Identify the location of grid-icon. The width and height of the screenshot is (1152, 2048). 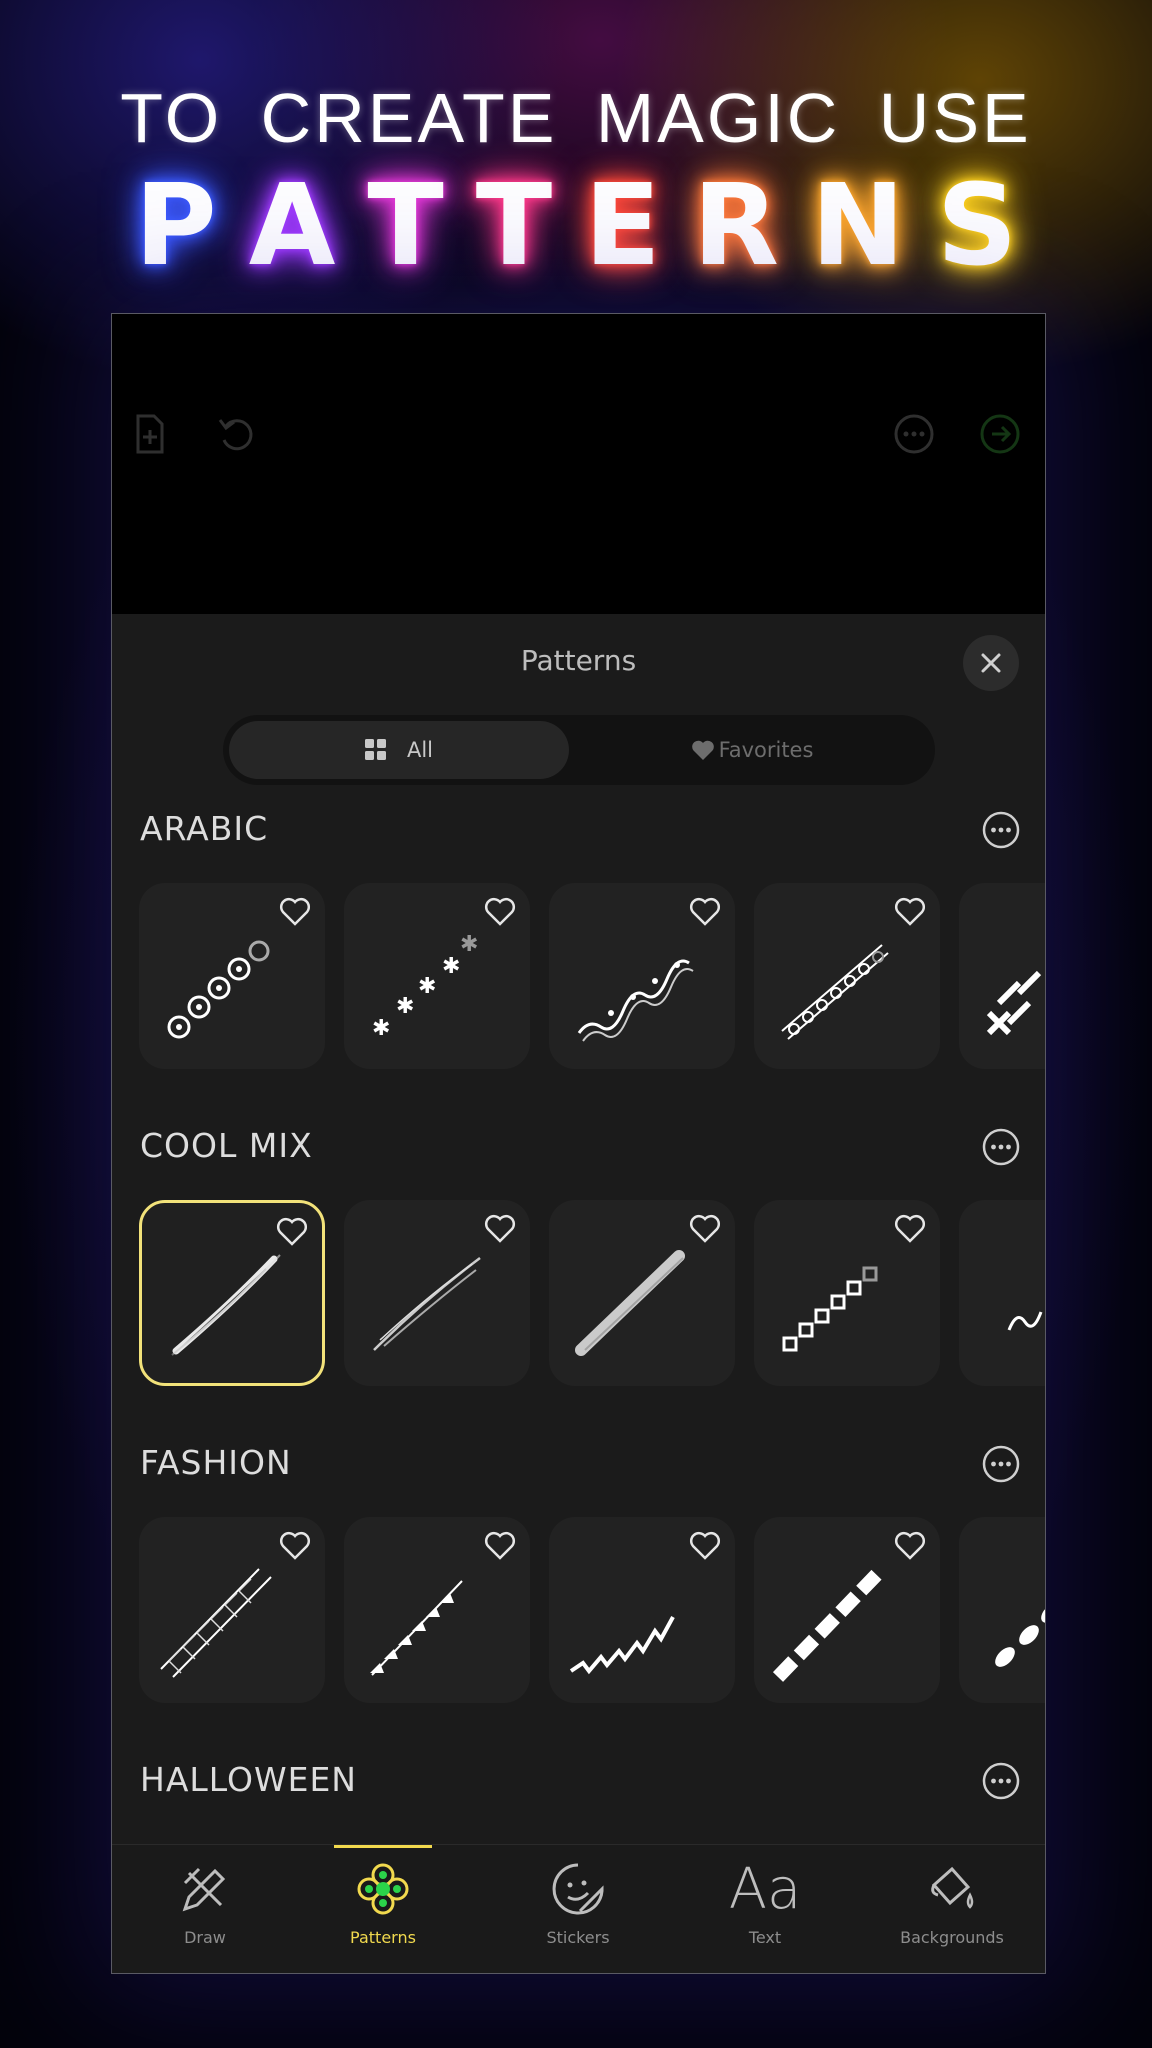
(375, 749).